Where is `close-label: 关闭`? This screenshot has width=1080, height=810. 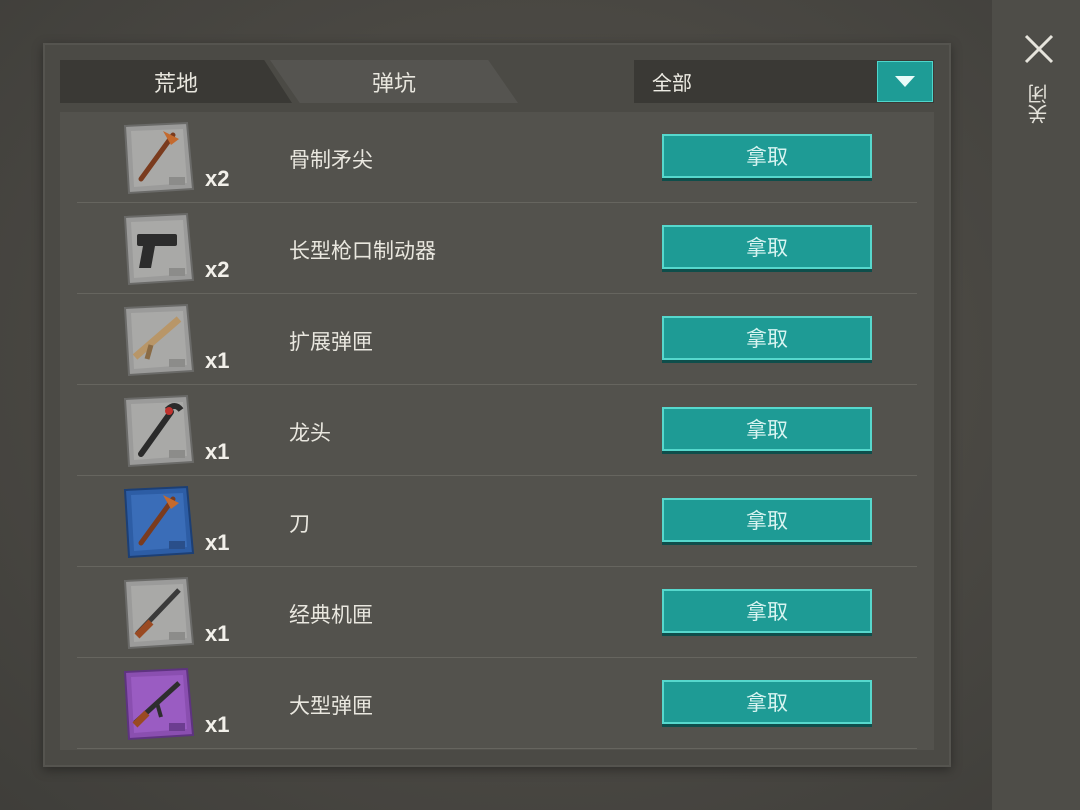 close-label: 关闭 is located at coordinates (1039, 104).